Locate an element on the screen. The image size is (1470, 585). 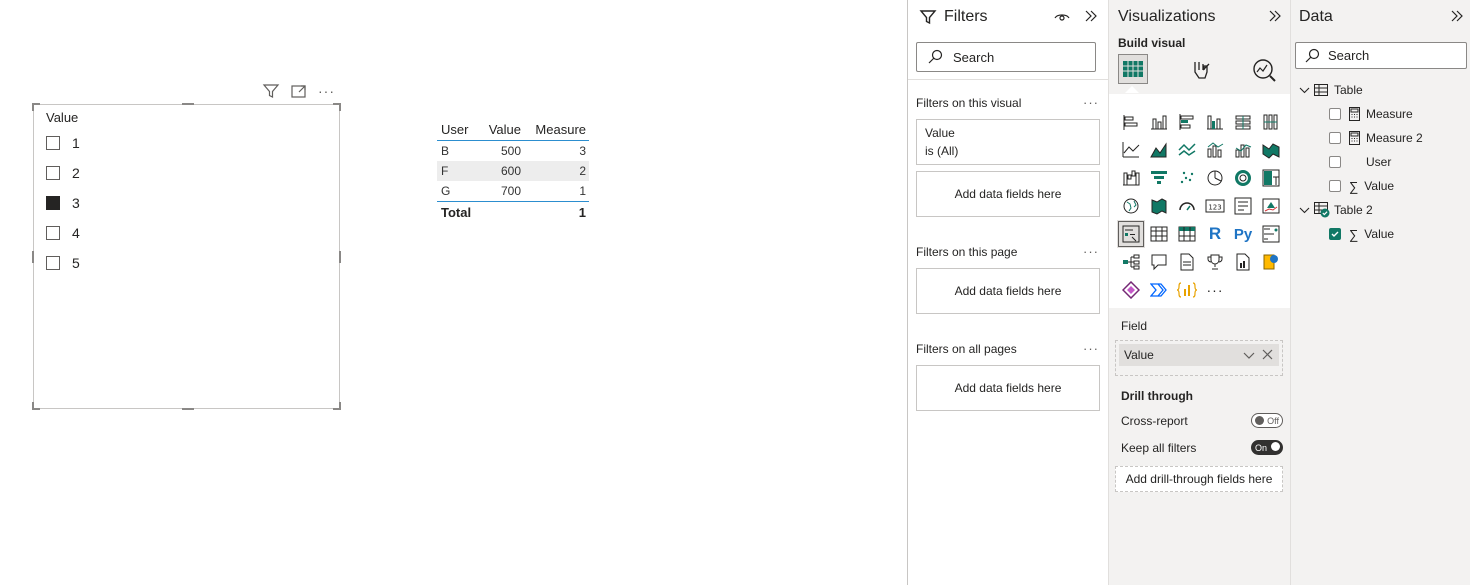
column-header-measure: Measure is located at coordinates (555, 129).